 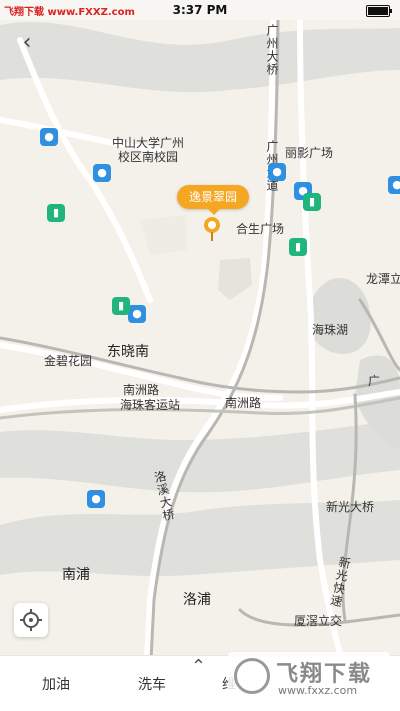 What do you see at coordinates (128, 352) in the screenshot?
I see `label-dongxiaonan: 东晓南` at bounding box center [128, 352].